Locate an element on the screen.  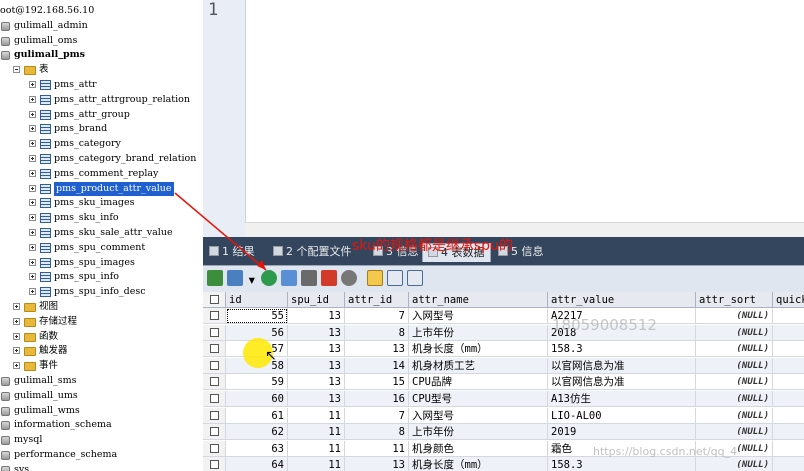
form-view-icon is located at coordinates (395, 278).